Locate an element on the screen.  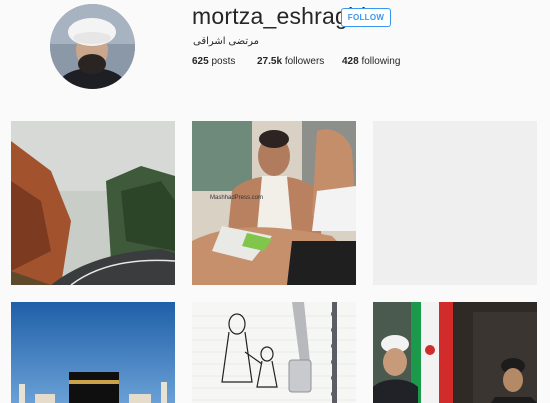
post-kaaba is located at coordinates (93, 352).